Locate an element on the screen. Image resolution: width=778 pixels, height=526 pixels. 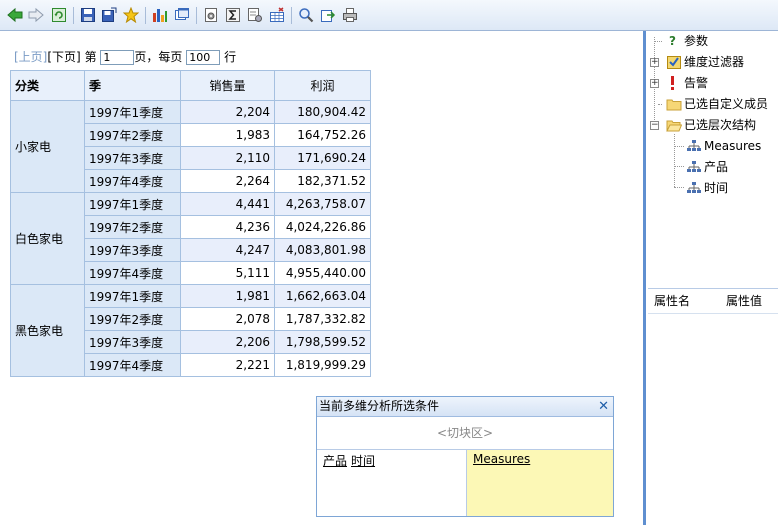
page-suffix: 页，每页 is located at coordinates (158, 57).